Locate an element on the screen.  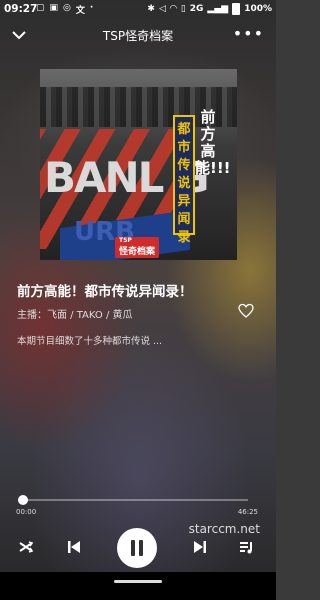
current-time: 00:00 is located at coordinates (26, 512).